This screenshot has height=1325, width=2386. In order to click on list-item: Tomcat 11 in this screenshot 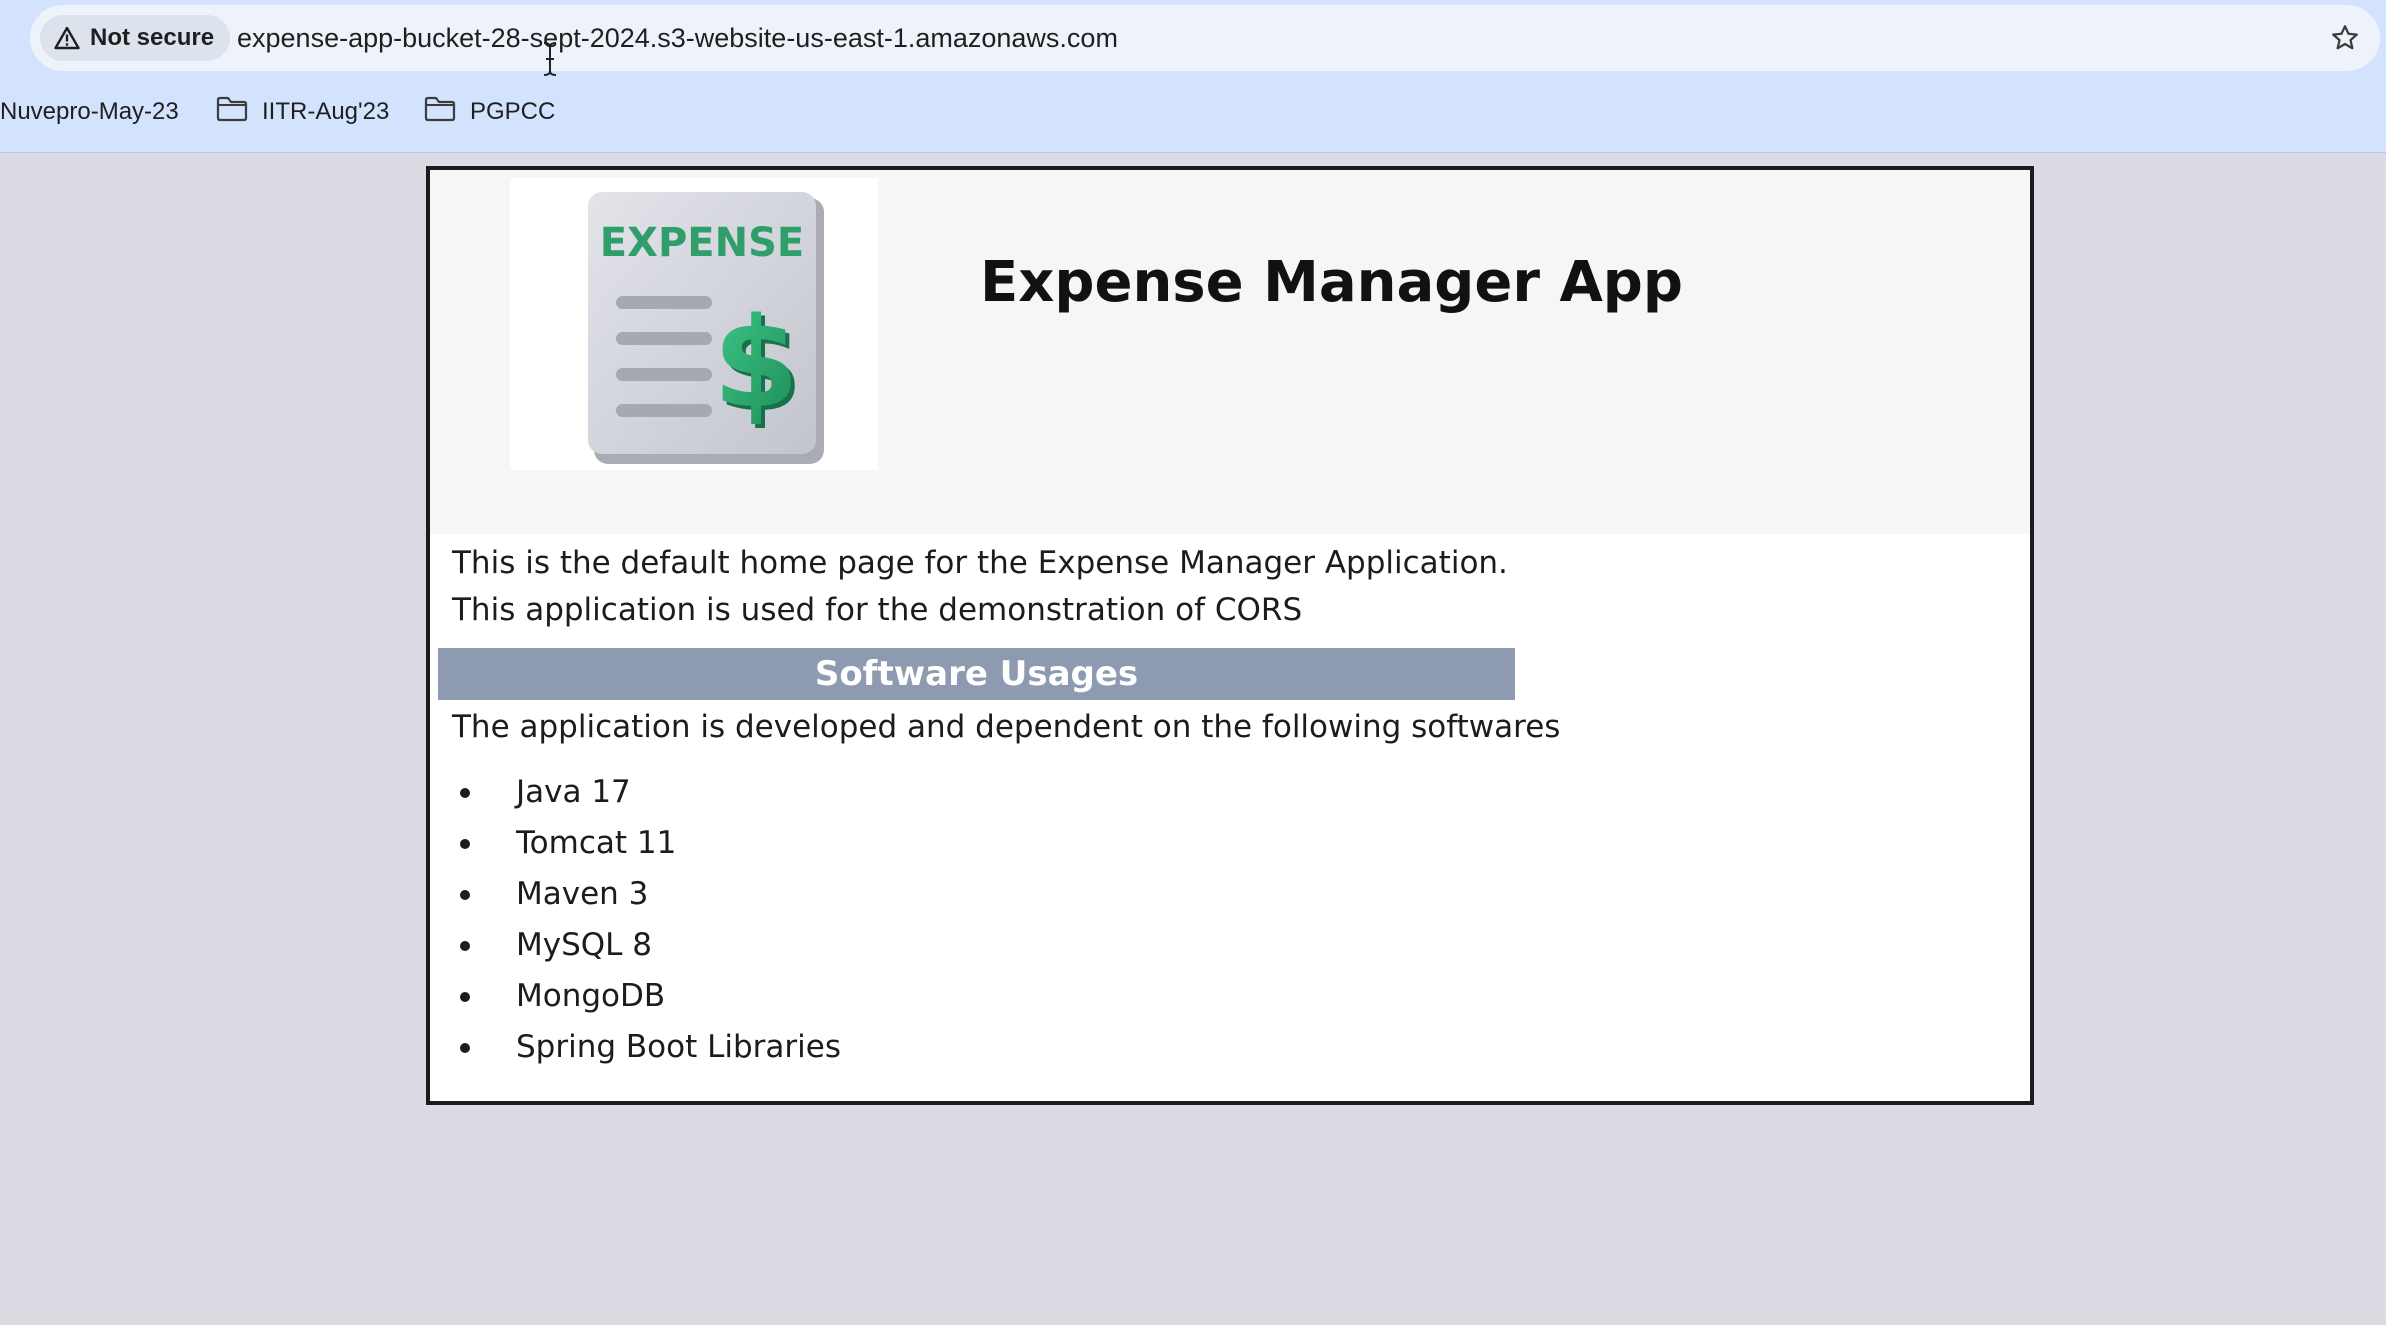, I will do `click(646, 843)`.